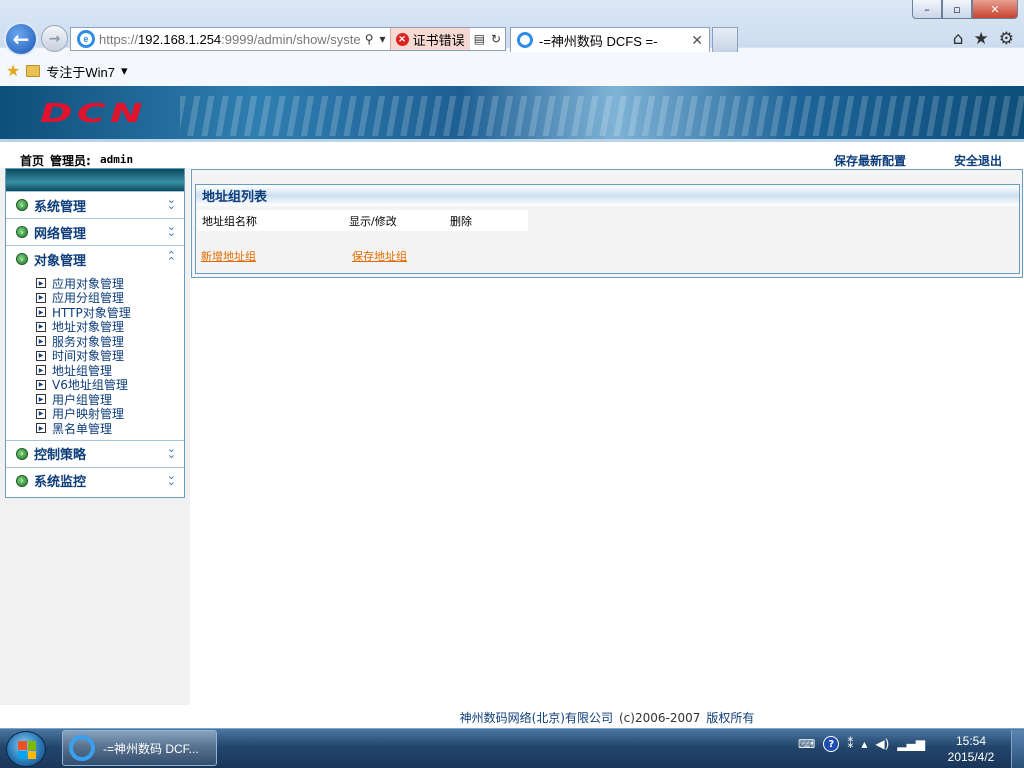 This screenshot has width=1024, height=768. I want to click on show-hidden-icons-icon: ▴, so click(864, 744).